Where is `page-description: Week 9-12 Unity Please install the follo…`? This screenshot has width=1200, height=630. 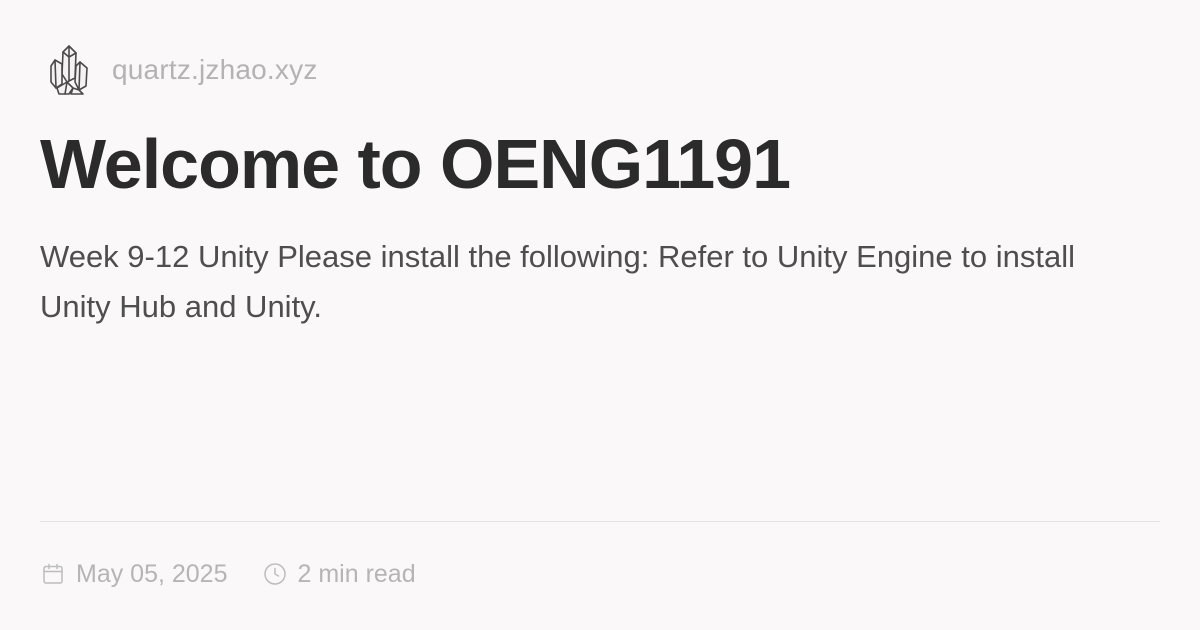
page-description: Week 9-12 Unity Please install the follo… is located at coordinates (558, 281).